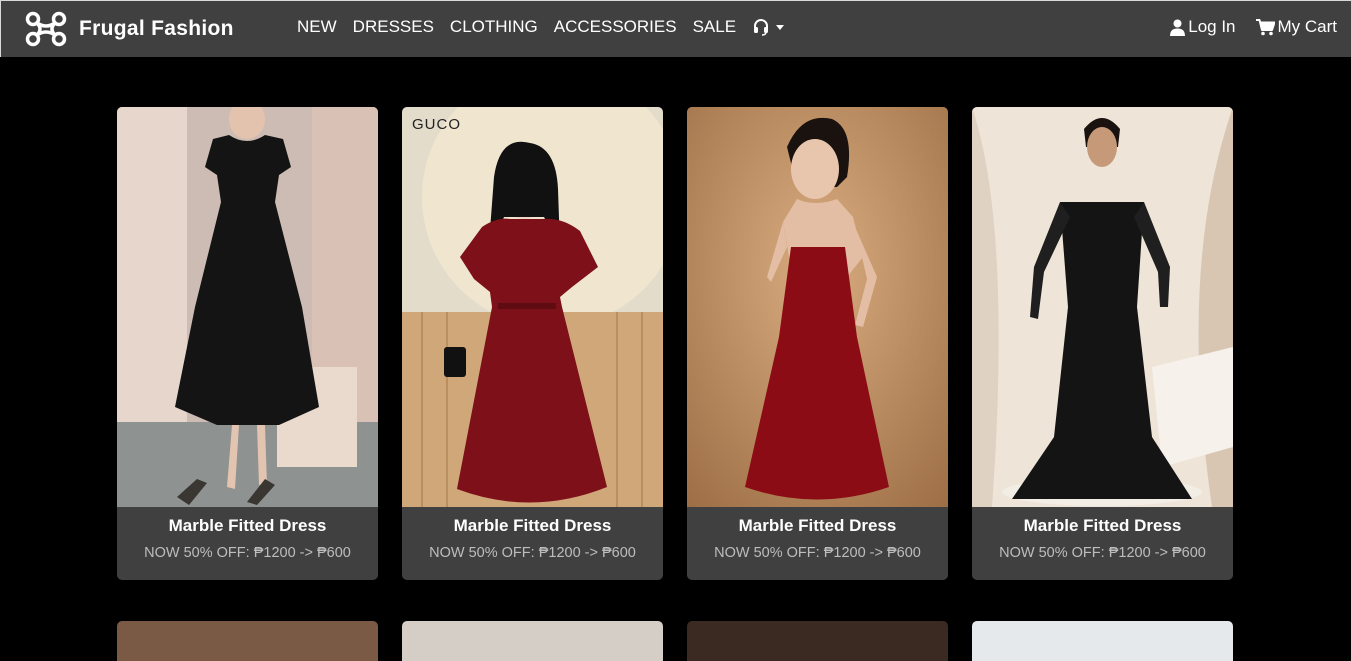  What do you see at coordinates (615, 27) in the screenshot?
I see `nav-link-accessories: ACCESSORIES` at bounding box center [615, 27].